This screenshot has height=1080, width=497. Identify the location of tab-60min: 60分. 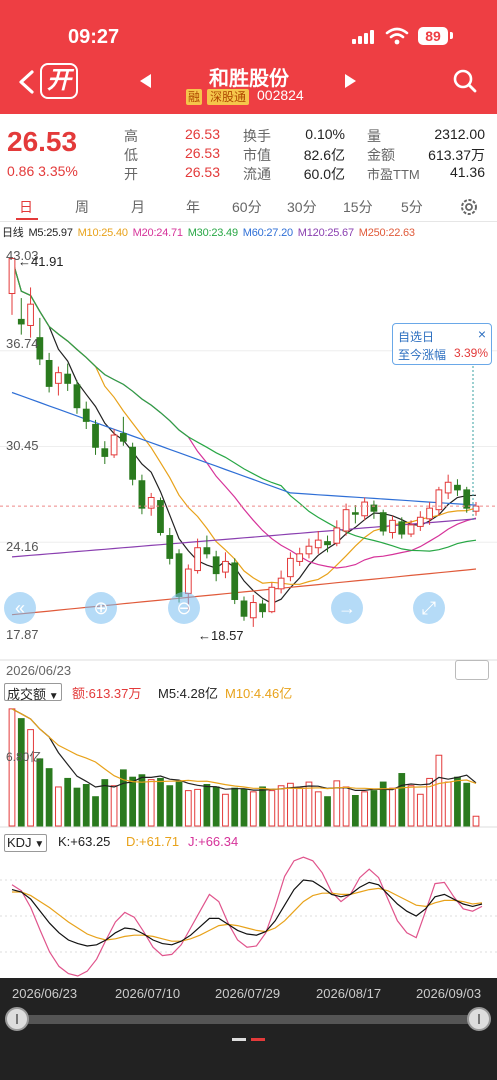
(247, 207).